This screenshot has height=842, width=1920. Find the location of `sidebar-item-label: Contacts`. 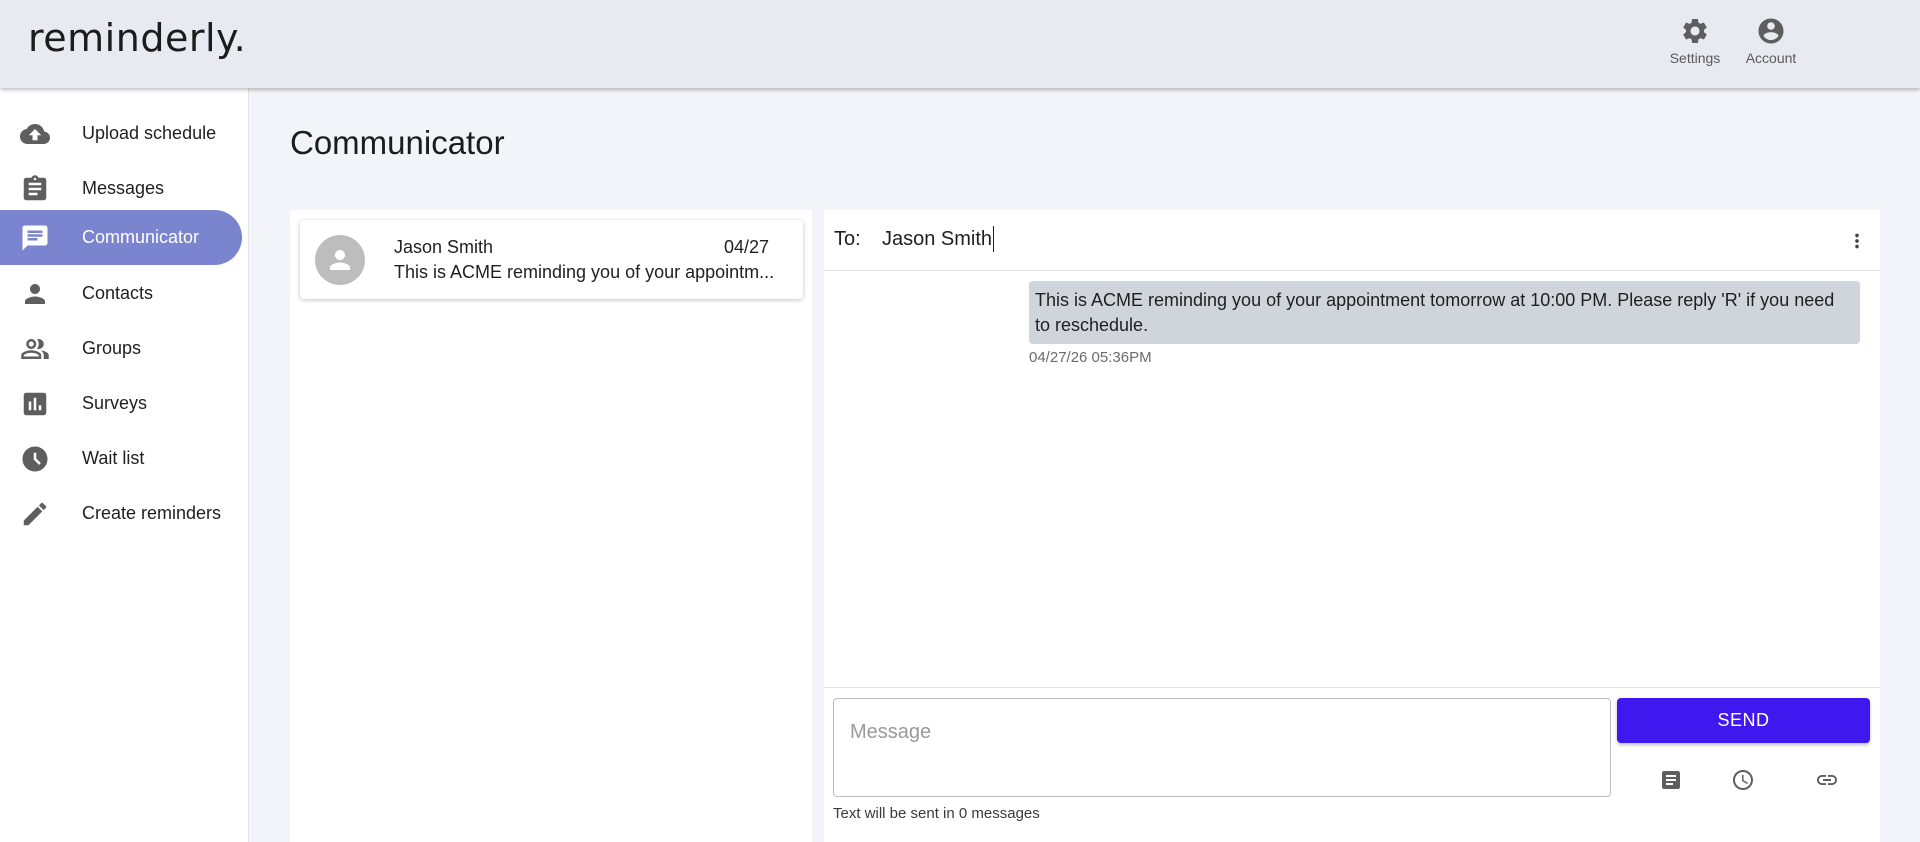

sidebar-item-label: Contacts is located at coordinates (118, 293).